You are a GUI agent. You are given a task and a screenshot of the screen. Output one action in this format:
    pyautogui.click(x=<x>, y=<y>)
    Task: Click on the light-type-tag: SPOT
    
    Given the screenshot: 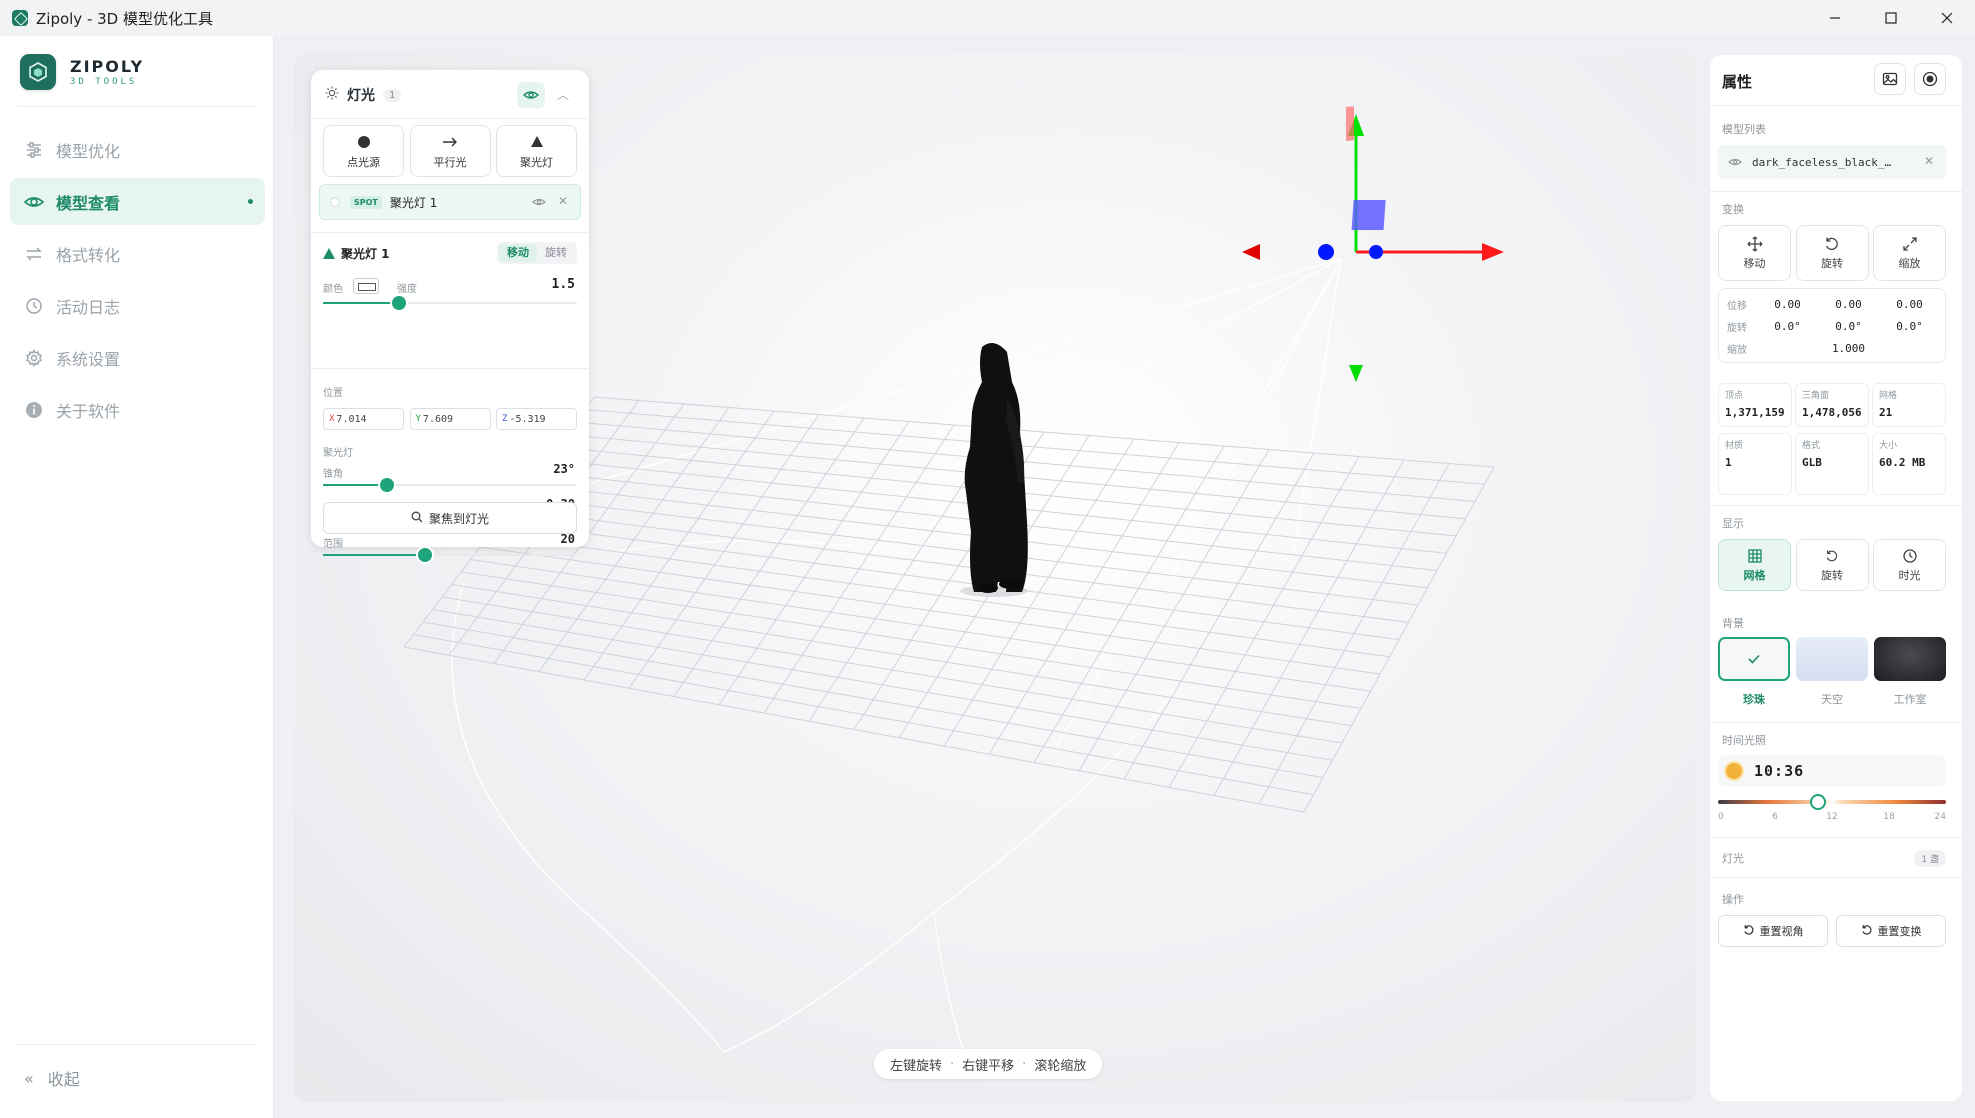 What is the action you would take?
    pyautogui.click(x=366, y=202)
    